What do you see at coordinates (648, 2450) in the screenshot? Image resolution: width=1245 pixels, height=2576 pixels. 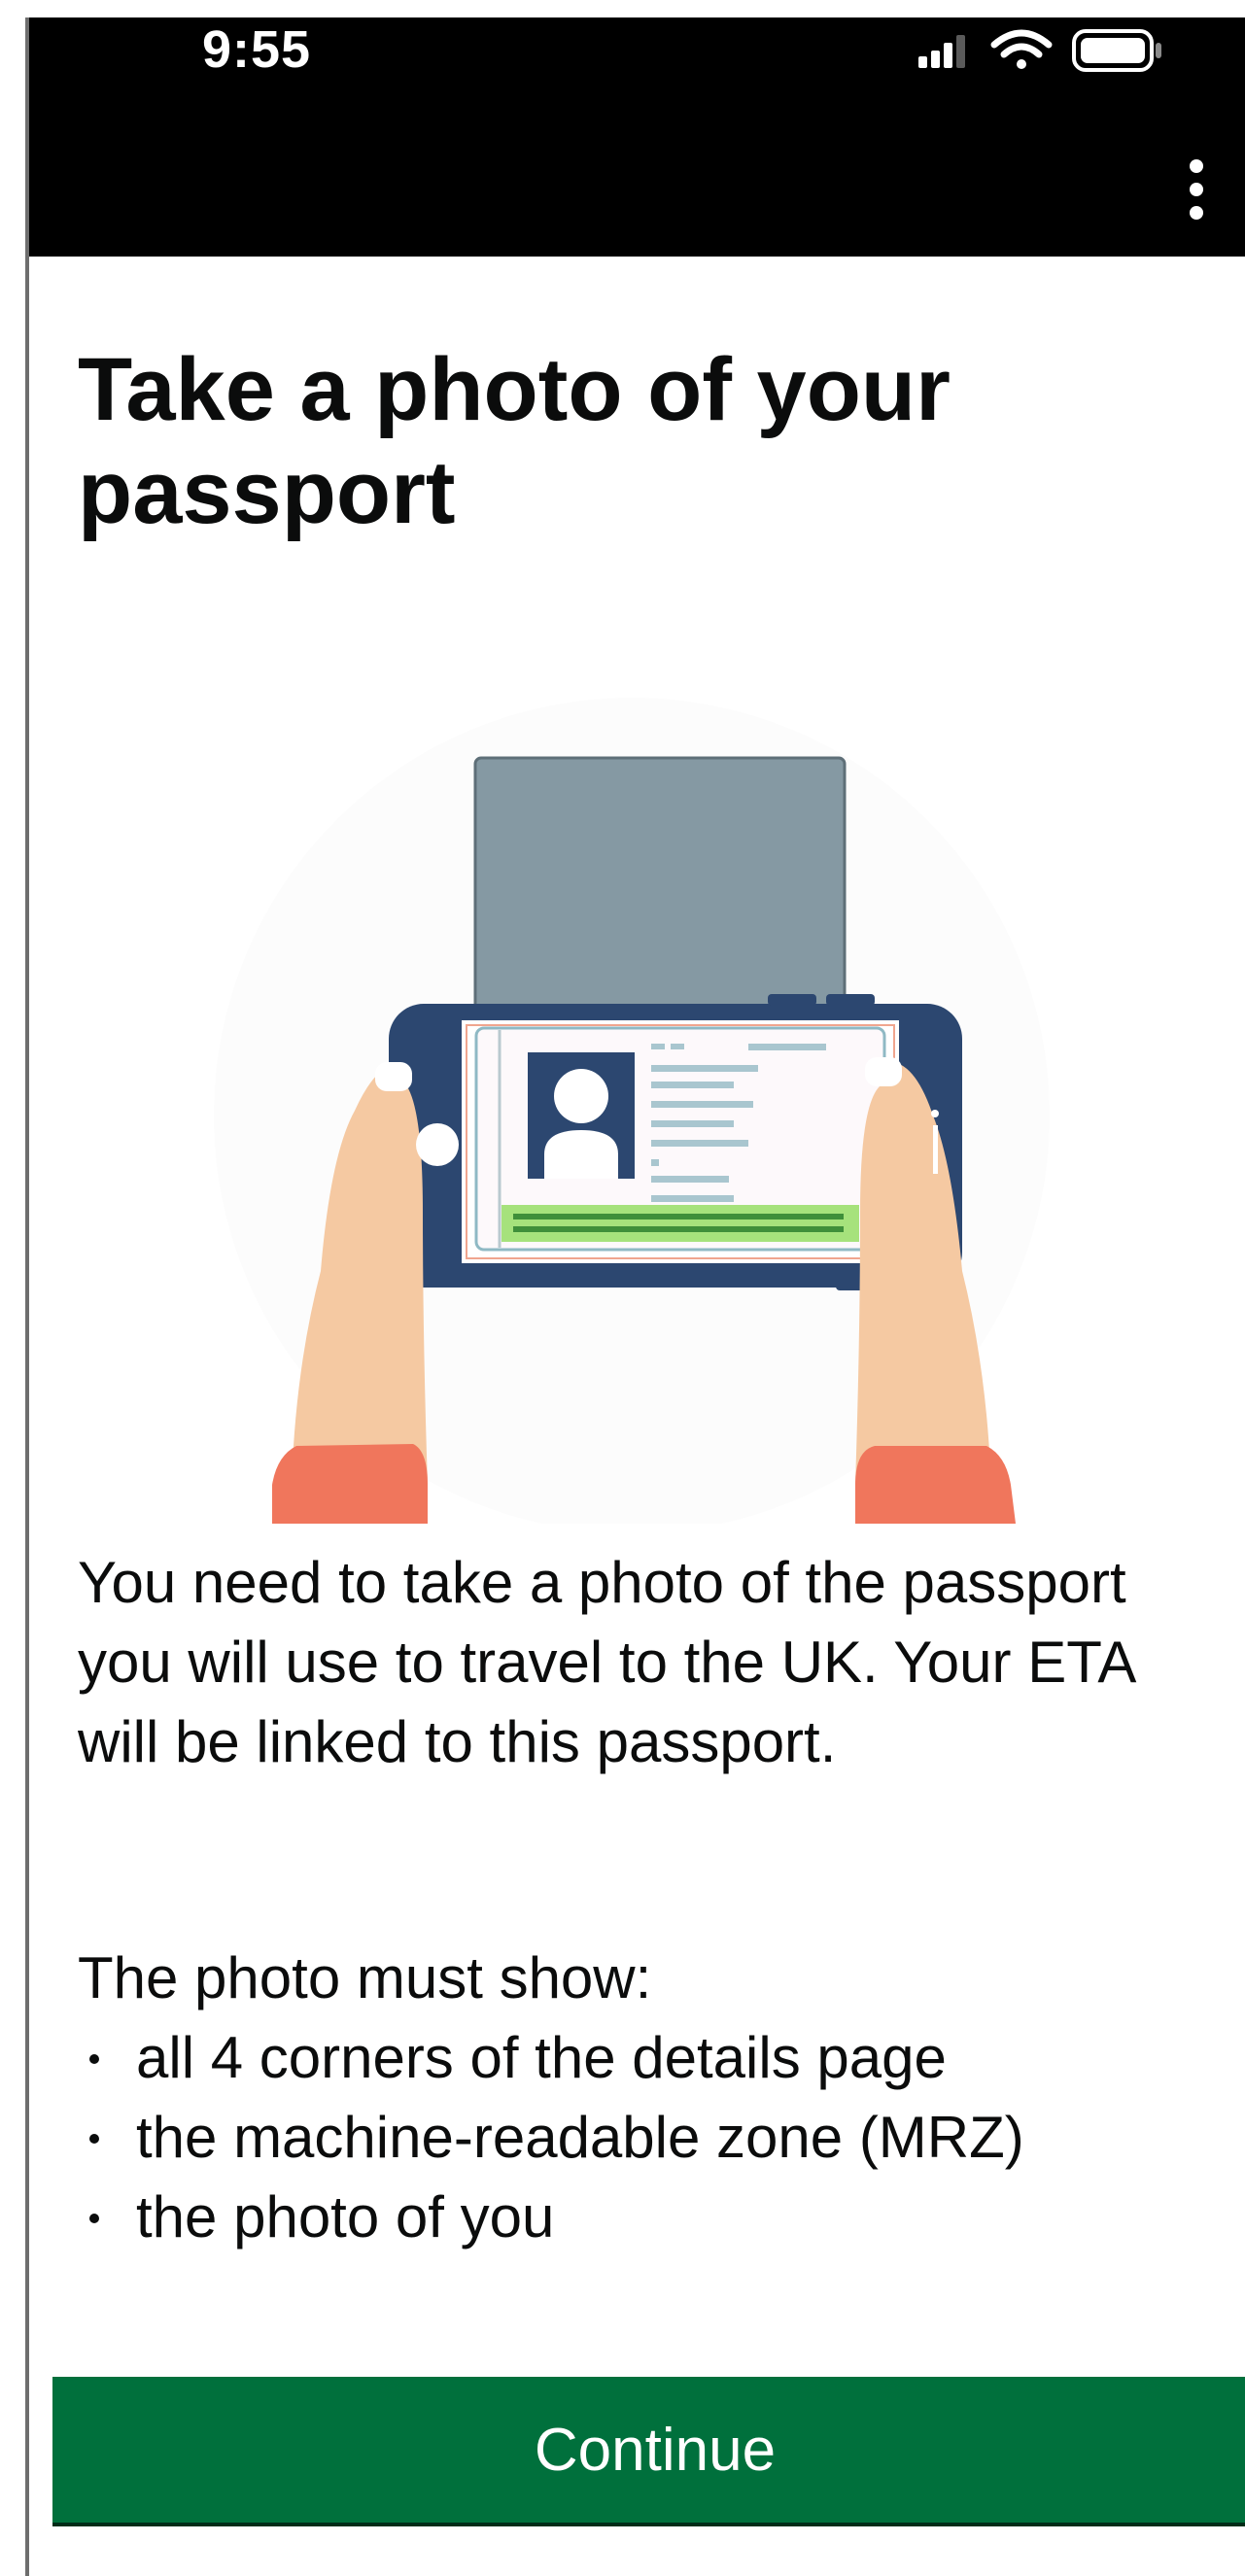 I see `continue-button: Continue` at bounding box center [648, 2450].